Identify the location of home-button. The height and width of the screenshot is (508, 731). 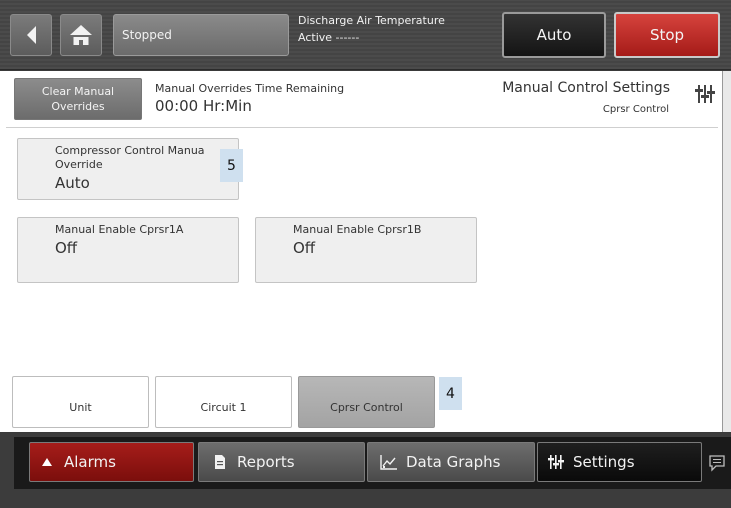
(81, 35).